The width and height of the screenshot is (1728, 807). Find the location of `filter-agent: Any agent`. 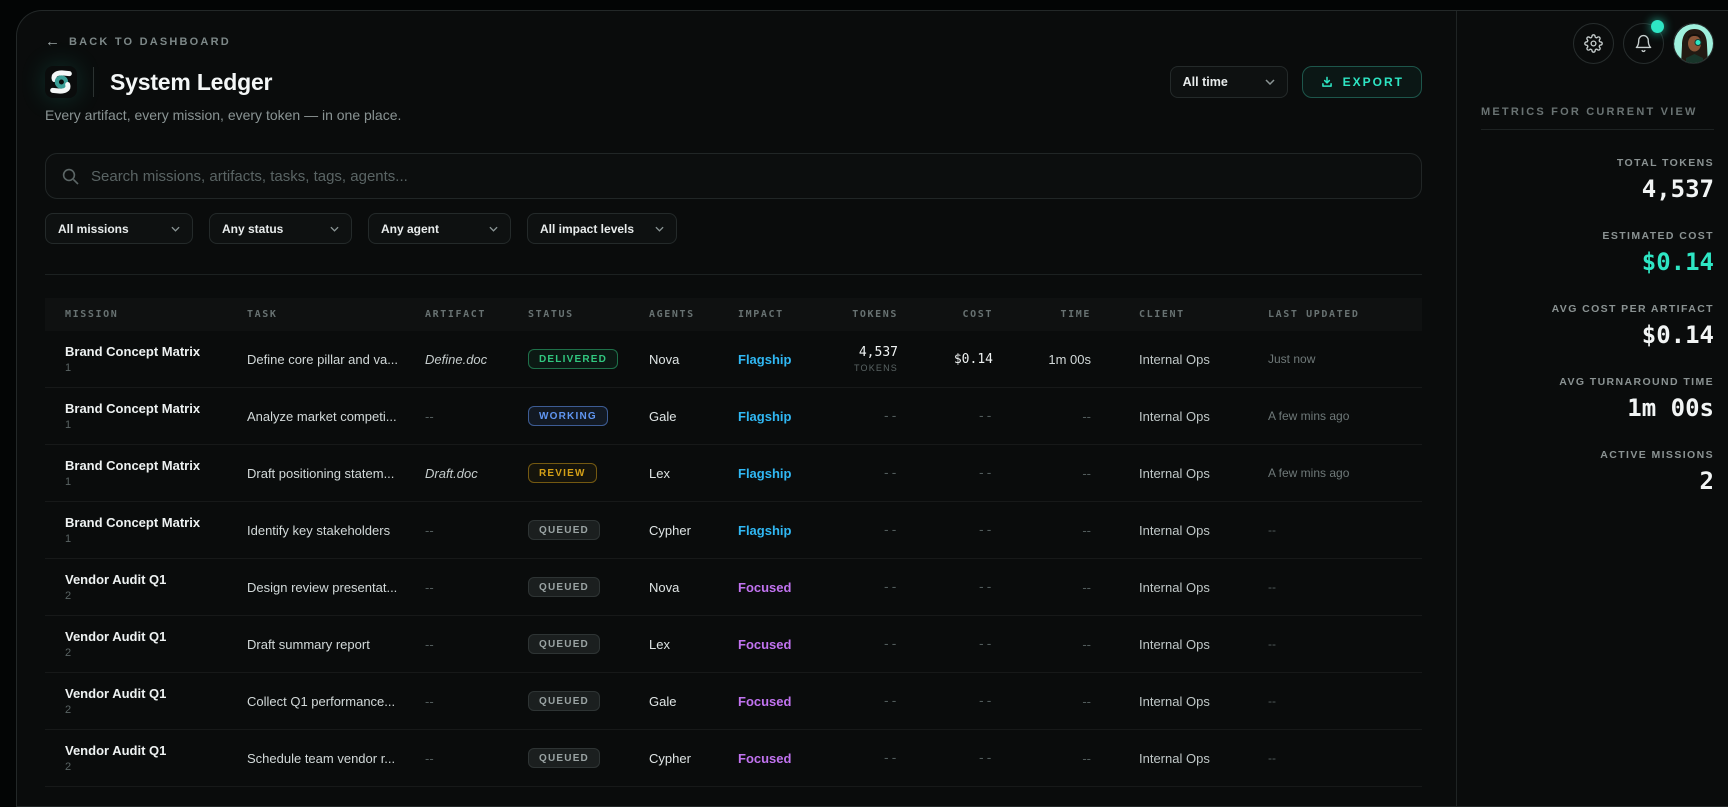

filter-agent: Any agent is located at coordinates (439, 228).